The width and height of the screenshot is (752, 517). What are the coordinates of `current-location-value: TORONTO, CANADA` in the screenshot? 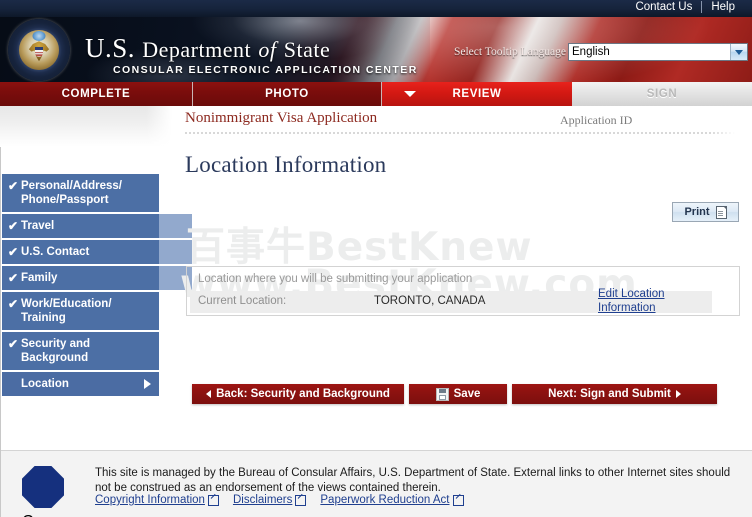 It's located at (430, 301).